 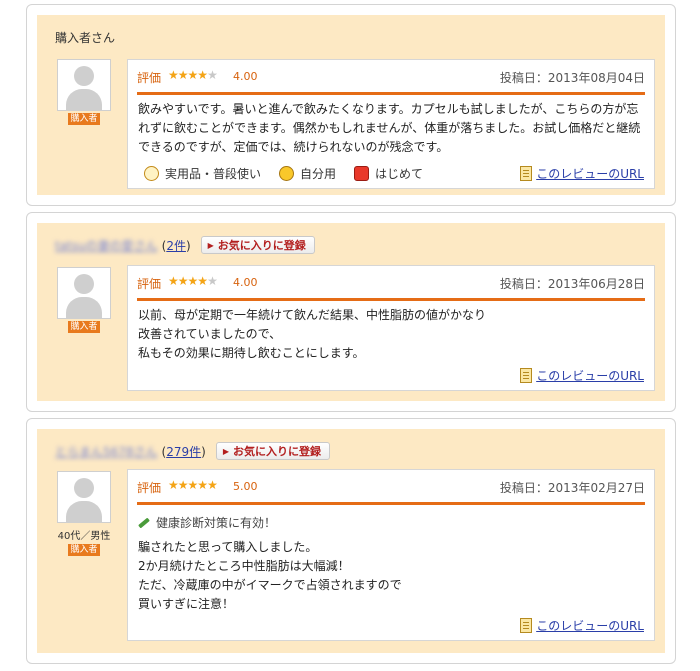 I want to click on post-date: 投稿日：2013年02月27日, so click(x=572, y=488).